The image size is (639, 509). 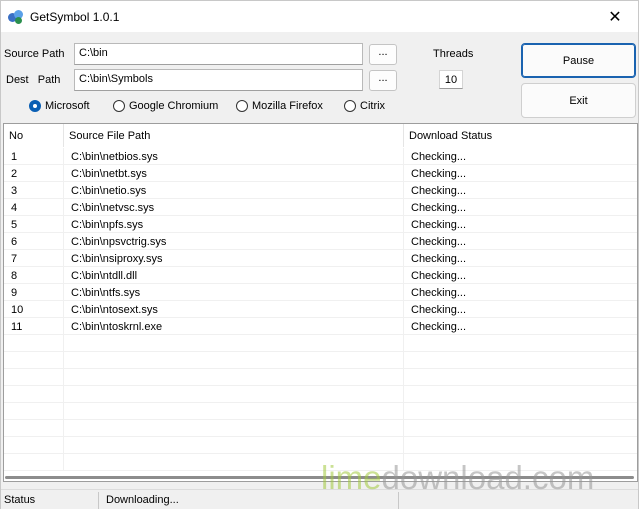 What do you see at coordinates (67, 106) in the screenshot?
I see `radio-microsoft-label: Microsoft` at bounding box center [67, 106].